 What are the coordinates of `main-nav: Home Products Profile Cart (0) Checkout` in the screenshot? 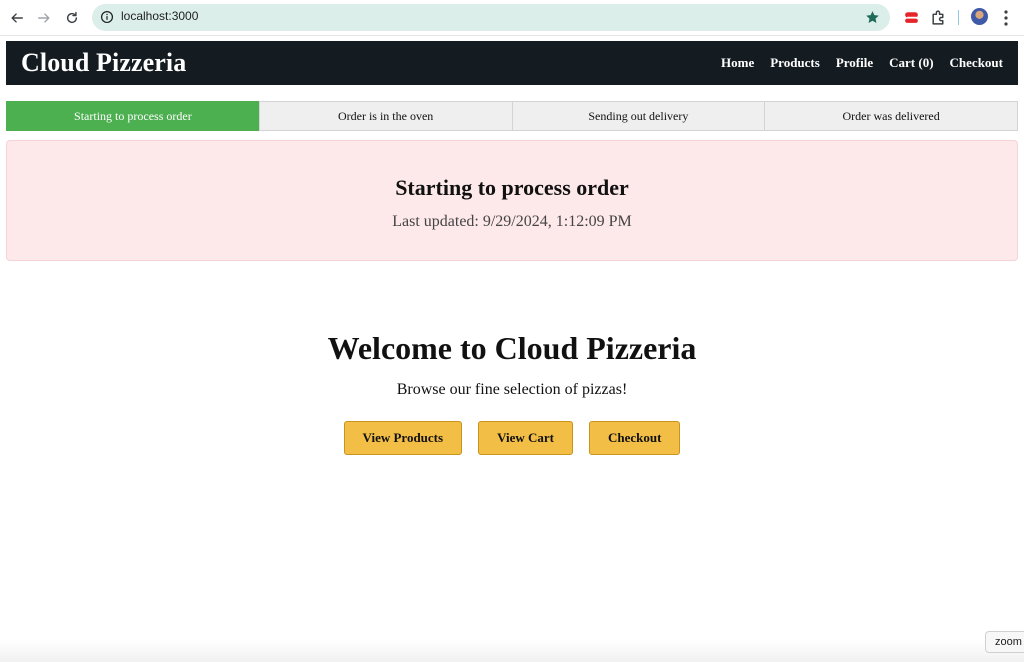 It's located at (854, 63).